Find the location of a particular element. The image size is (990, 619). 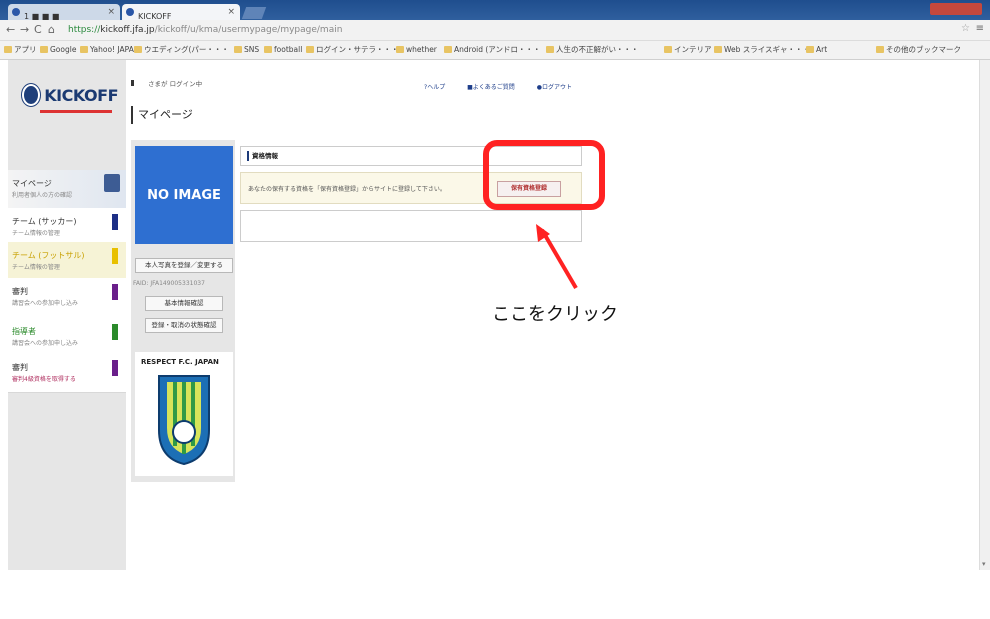

bookmark-item: SNS is located at coordinates (246, 50).